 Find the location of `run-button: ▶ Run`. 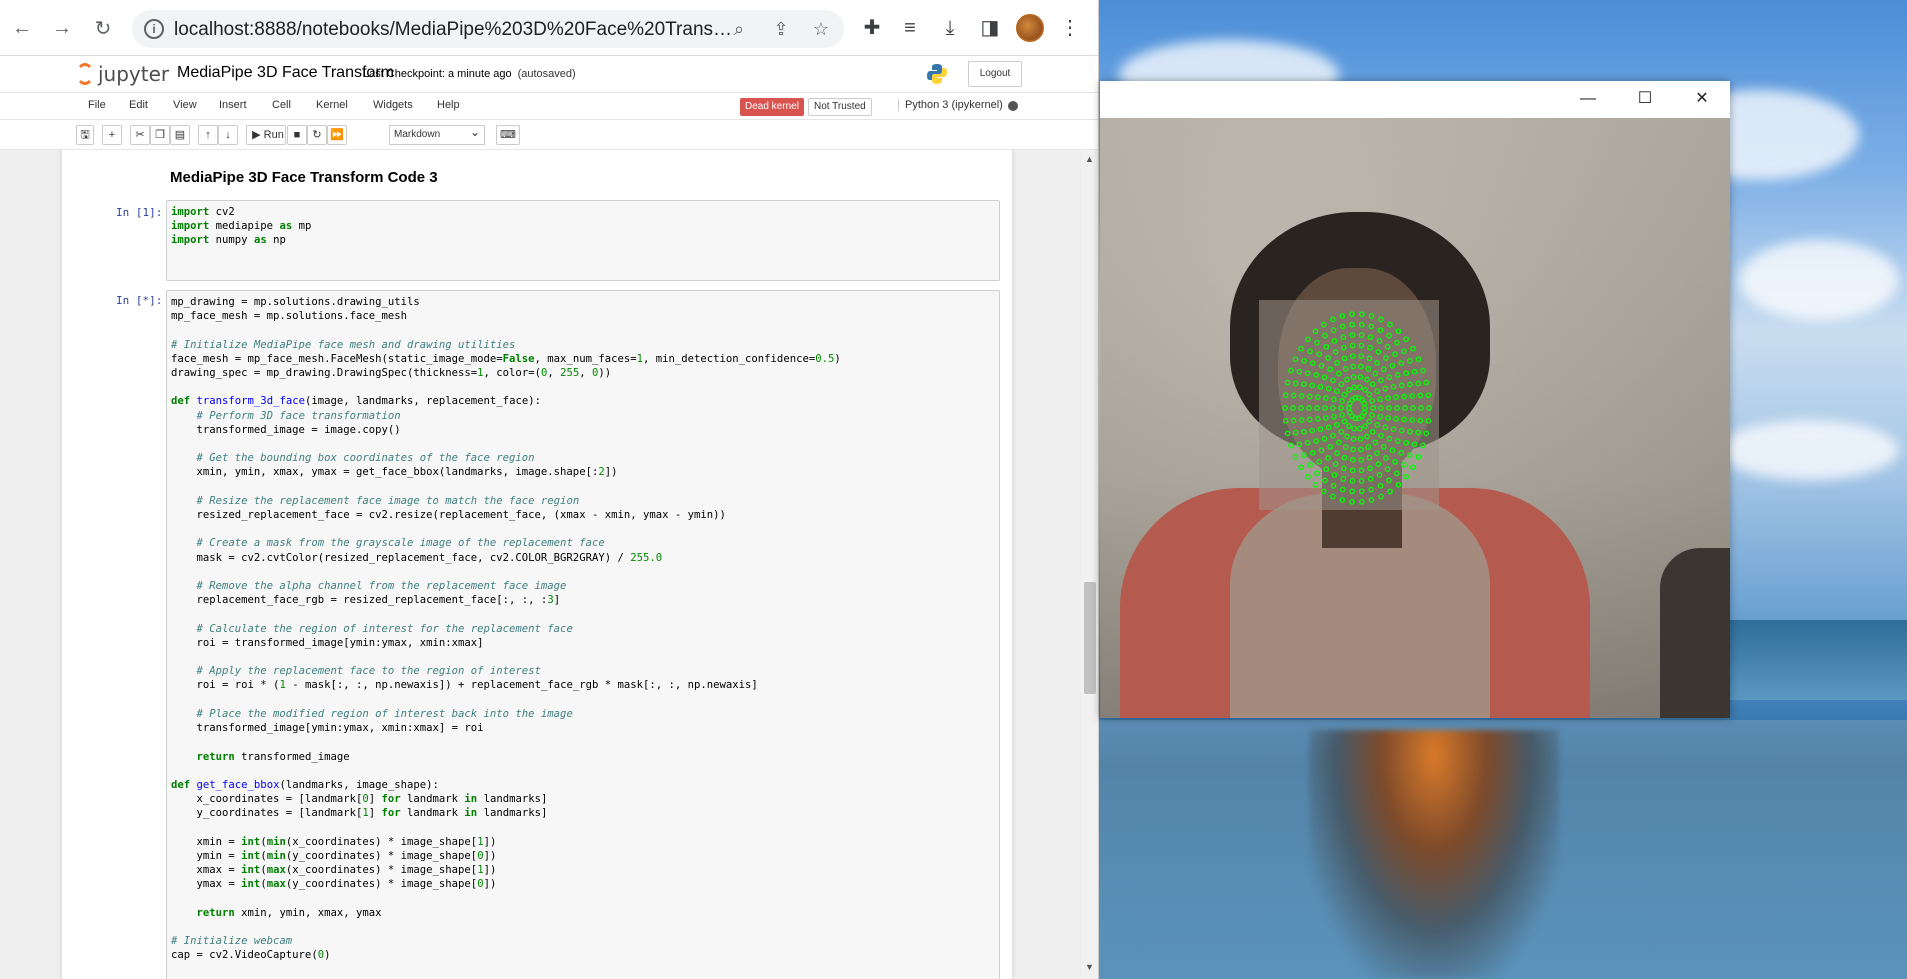

run-button: ▶ Run is located at coordinates (266, 135).